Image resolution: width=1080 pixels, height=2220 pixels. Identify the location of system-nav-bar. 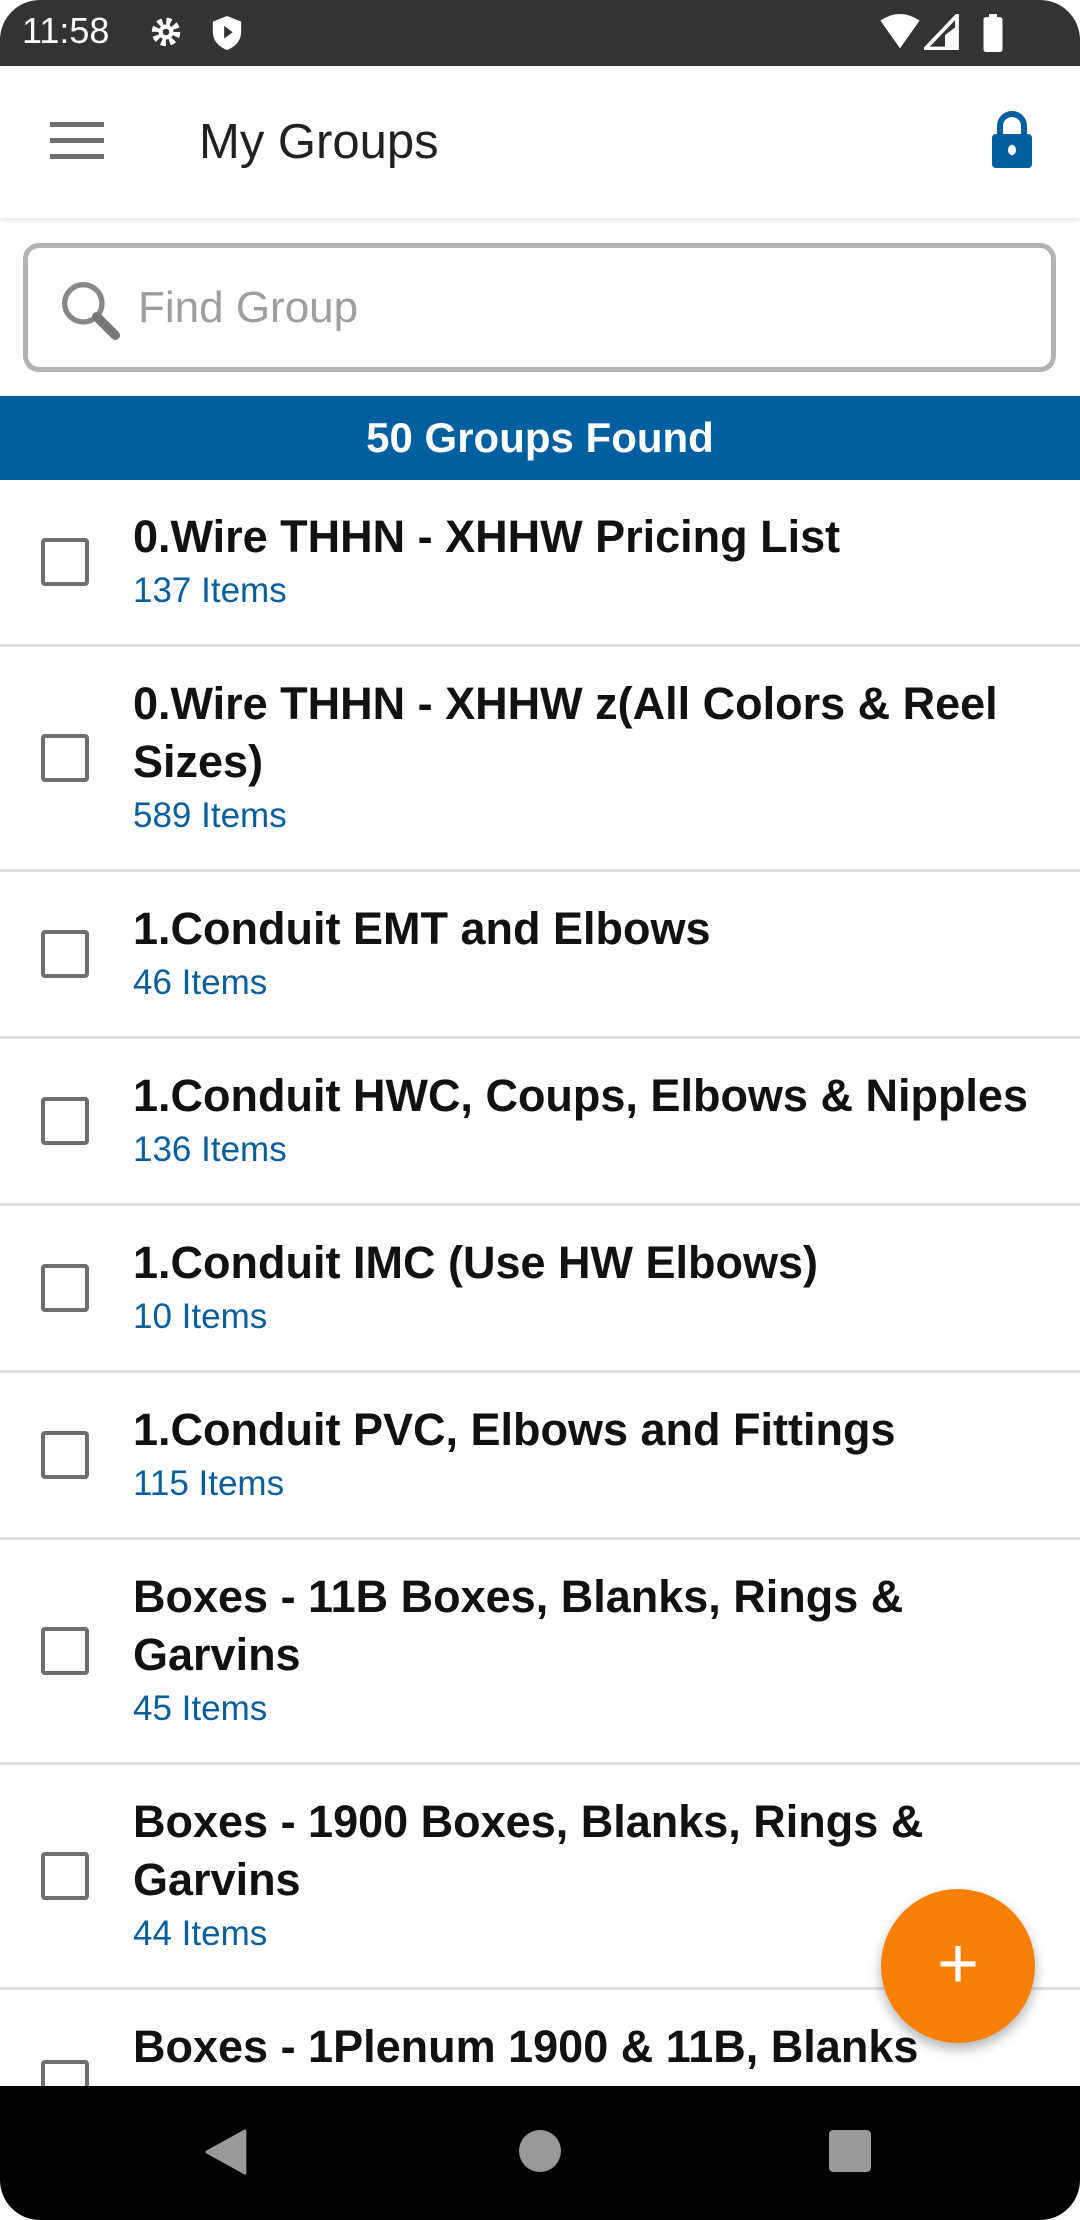
(540, 2153).